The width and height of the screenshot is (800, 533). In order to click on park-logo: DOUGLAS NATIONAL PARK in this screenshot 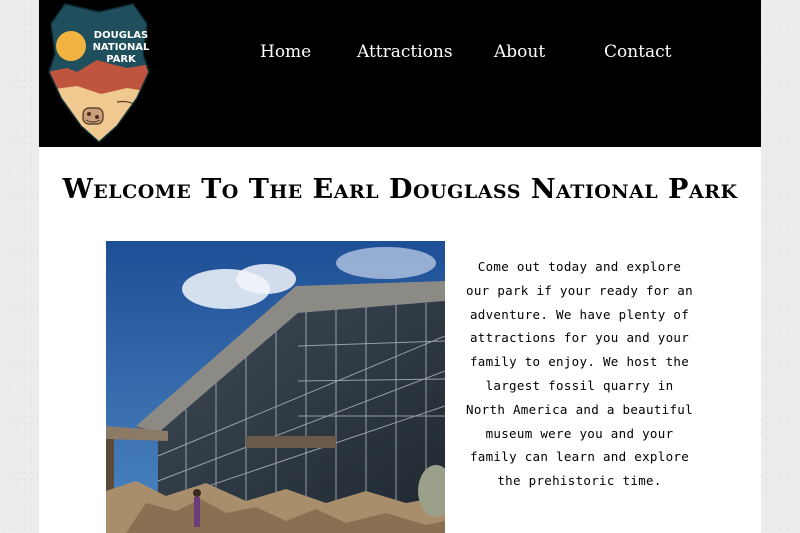, I will do `click(99, 73)`.